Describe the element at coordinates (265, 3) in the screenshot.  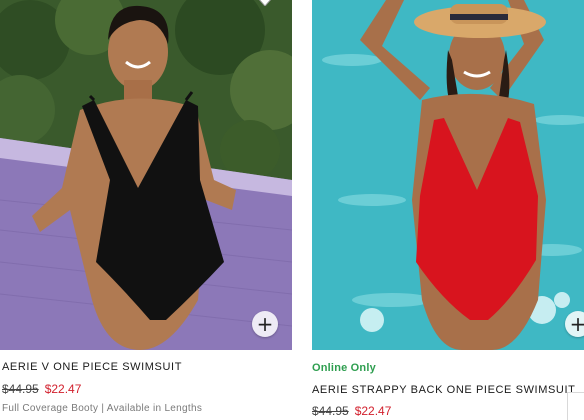
I see `wishlist-icon` at that location.